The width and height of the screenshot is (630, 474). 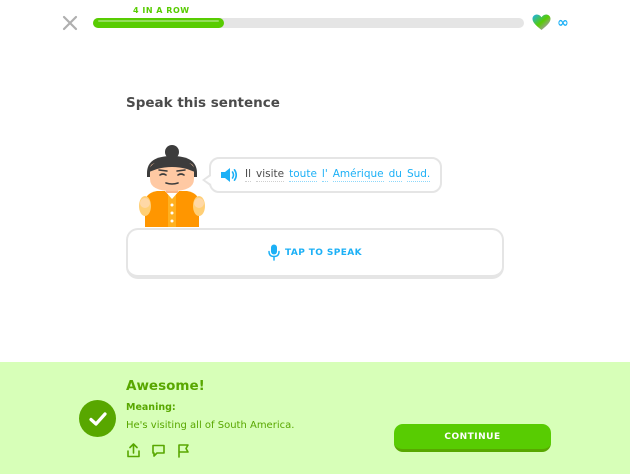 I want to click on heart-icon, so click(x=541, y=22).